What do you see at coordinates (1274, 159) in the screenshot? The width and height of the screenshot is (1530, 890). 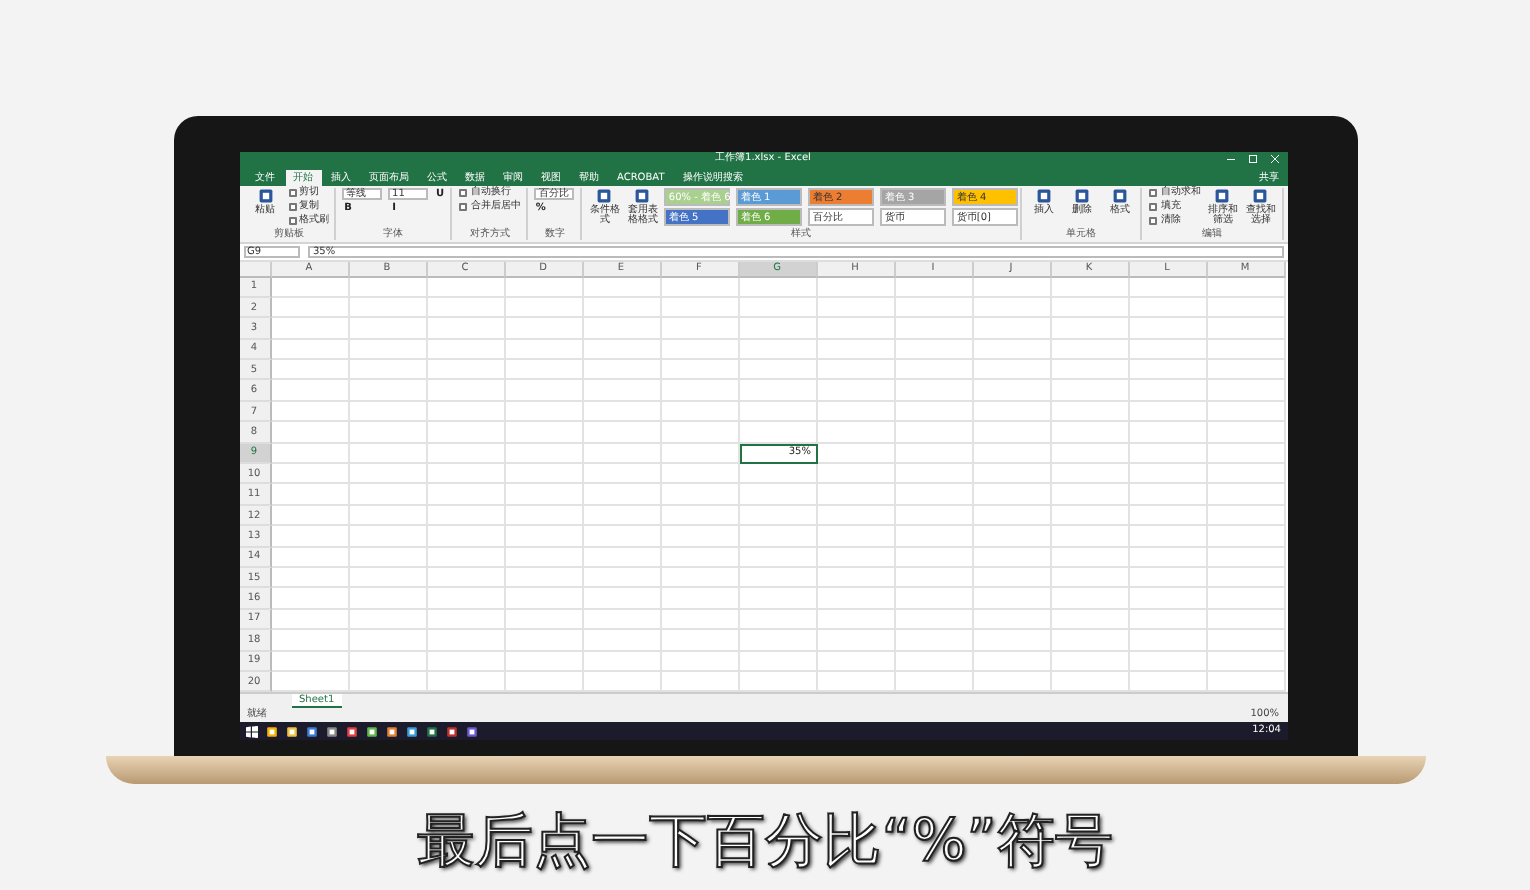 I see `close-icon` at bounding box center [1274, 159].